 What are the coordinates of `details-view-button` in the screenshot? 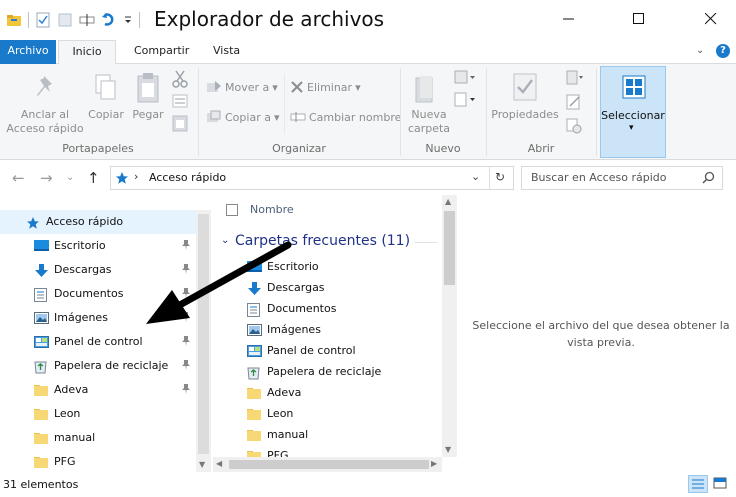 It's located at (698, 484).